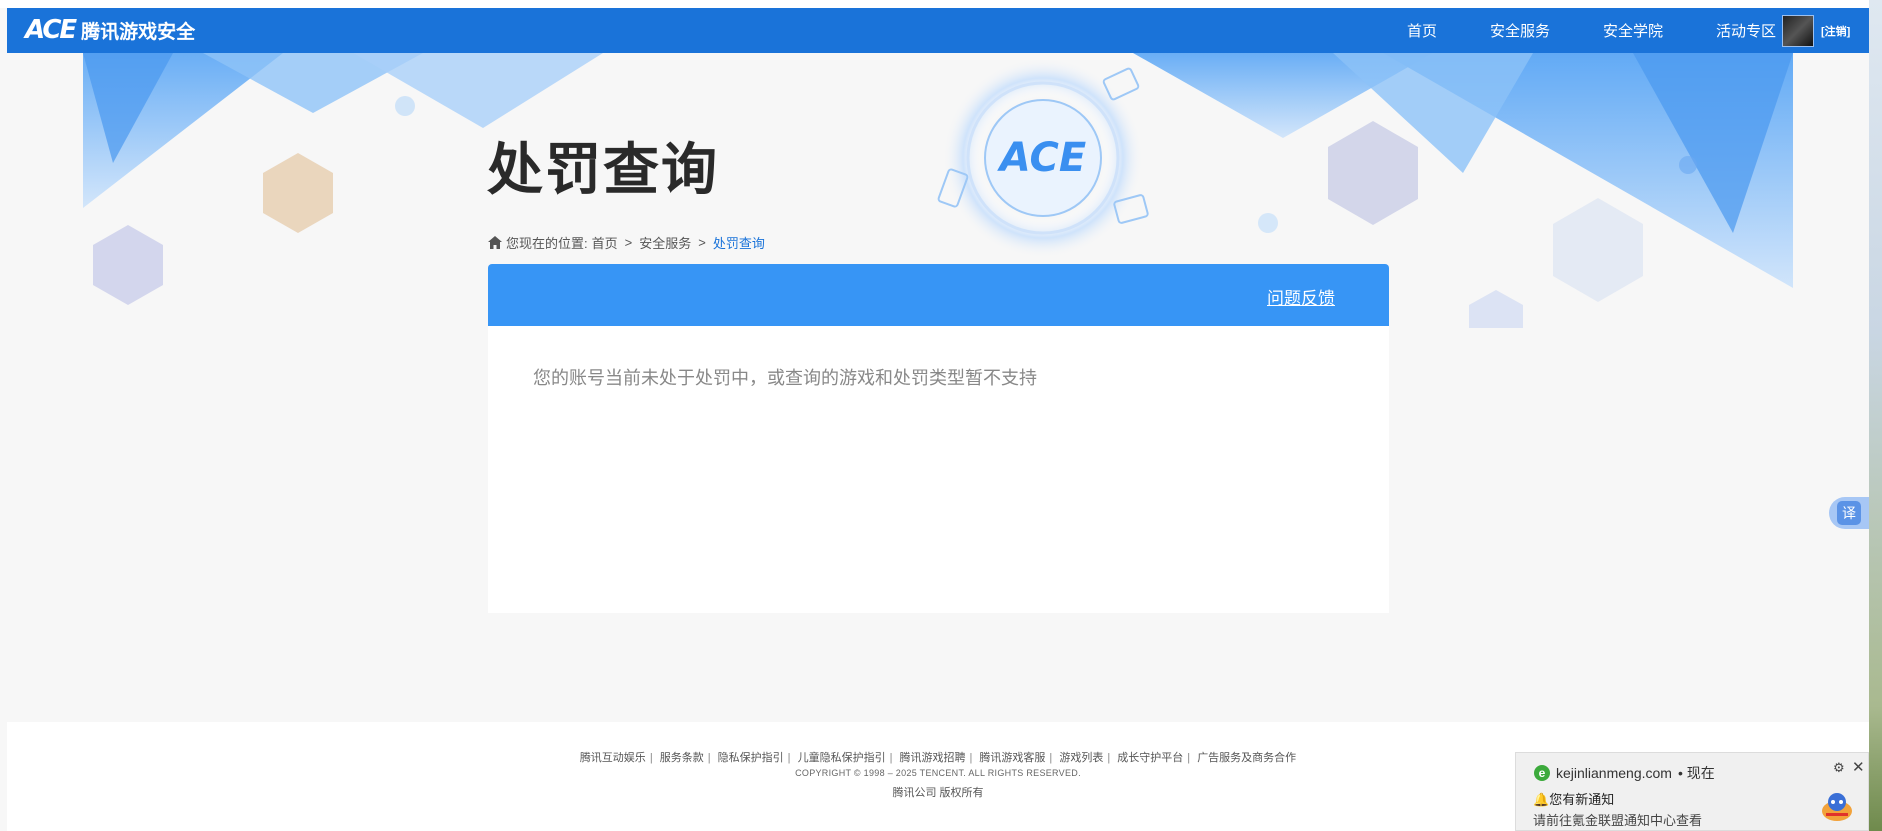 This screenshot has width=1882, height=831. What do you see at coordinates (1150, 758) in the screenshot?
I see `footer-link-growth-guard: 成长守护平台` at bounding box center [1150, 758].